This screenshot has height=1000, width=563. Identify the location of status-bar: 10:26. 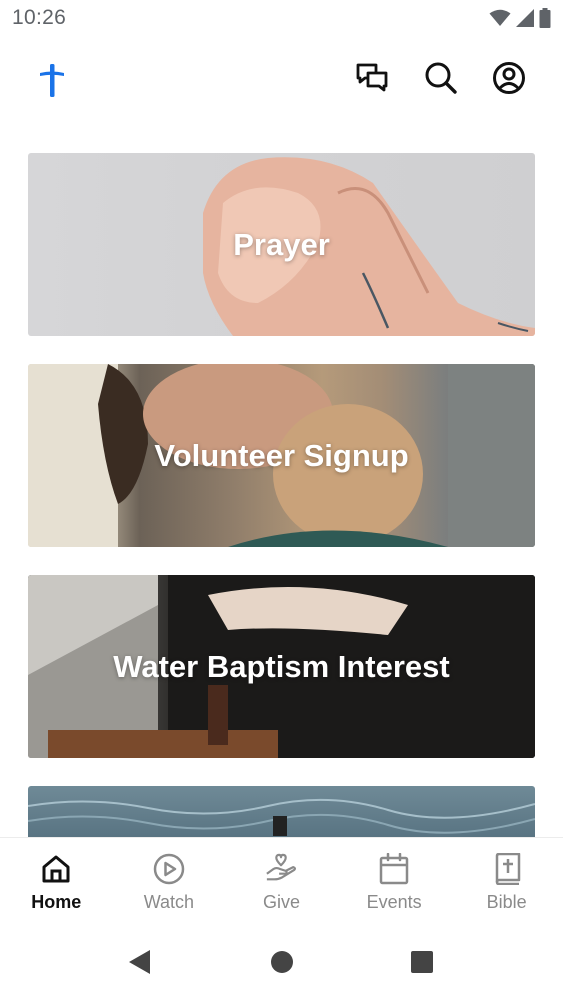
(281, 20).